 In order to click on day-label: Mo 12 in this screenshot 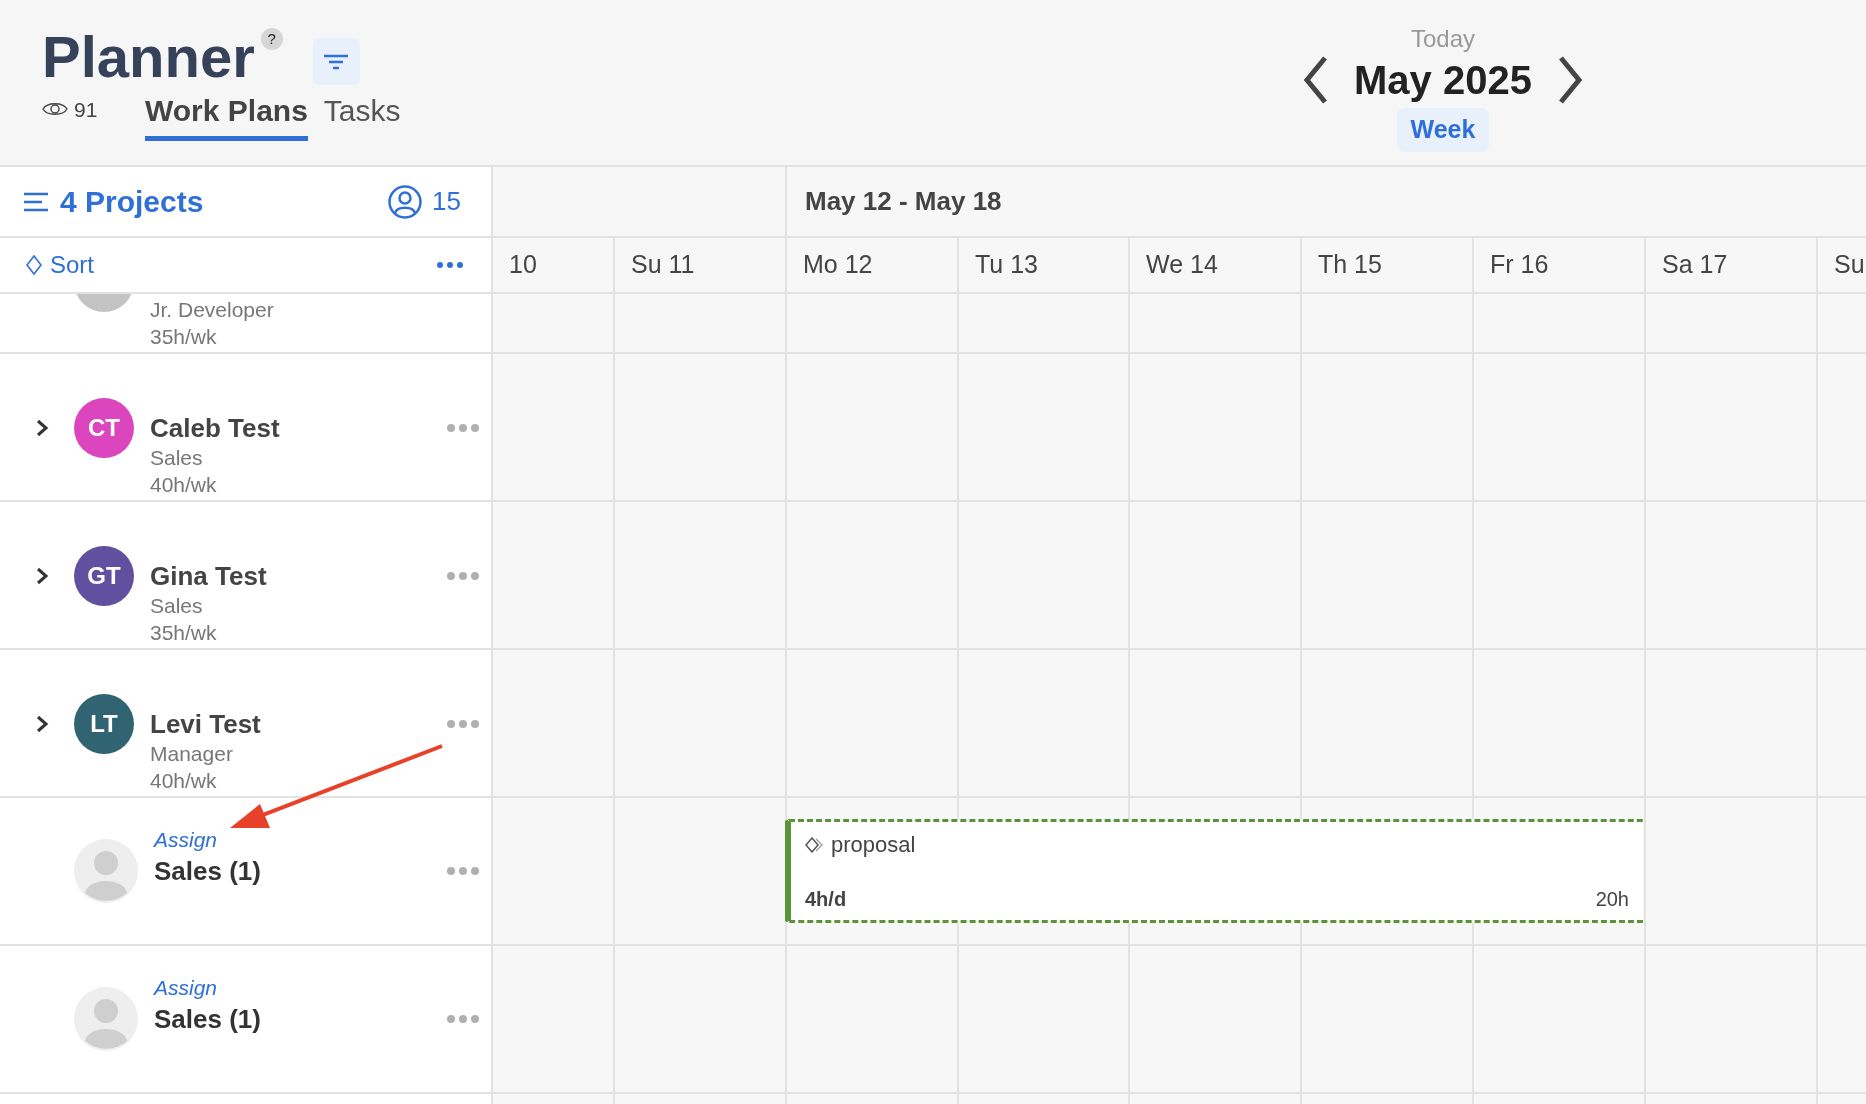, I will do `click(838, 265)`.